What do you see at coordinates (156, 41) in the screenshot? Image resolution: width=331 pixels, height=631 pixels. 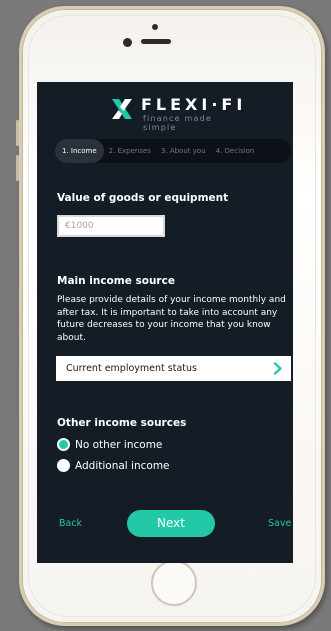 I see `earpiece-speaker` at bounding box center [156, 41].